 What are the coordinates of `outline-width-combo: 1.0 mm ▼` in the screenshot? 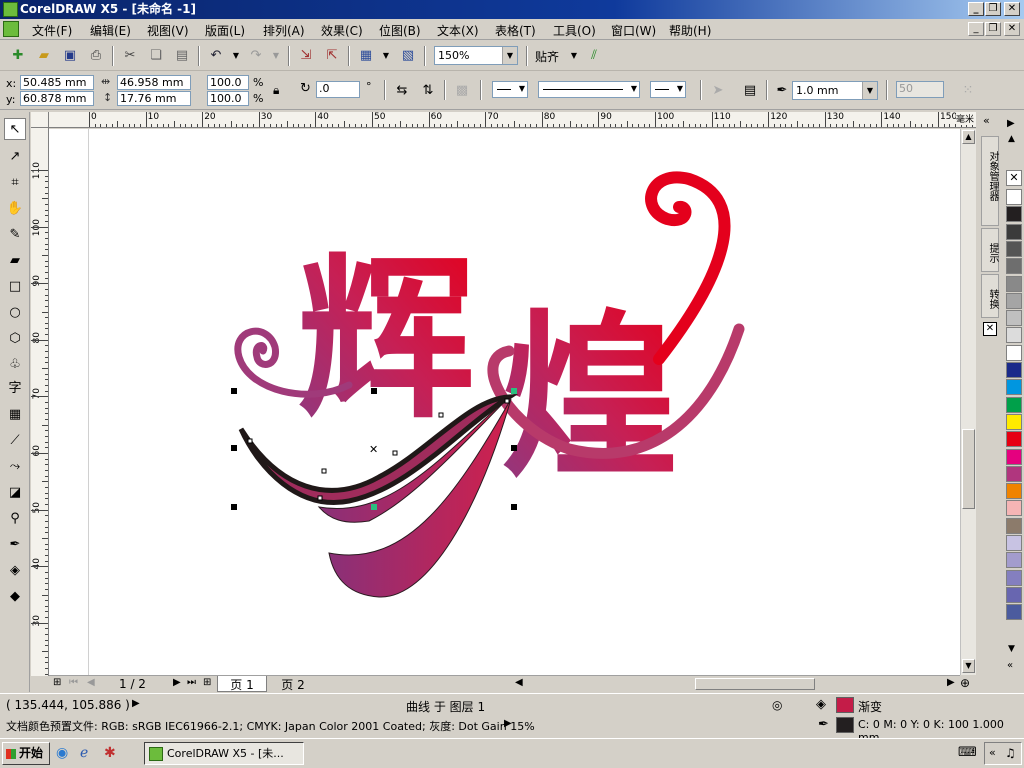 It's located at (835, 90).